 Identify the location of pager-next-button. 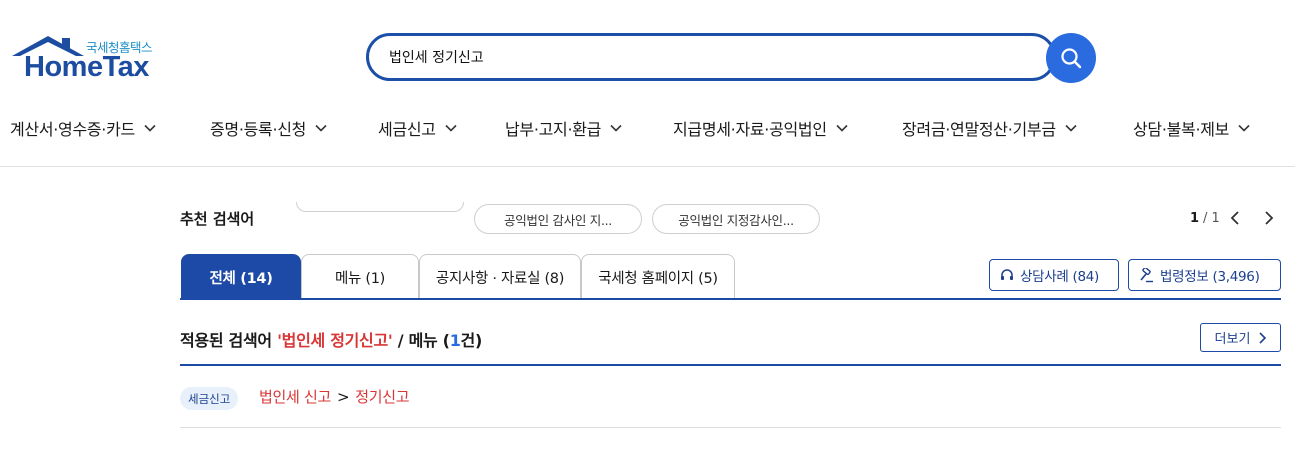
(1269, 218).